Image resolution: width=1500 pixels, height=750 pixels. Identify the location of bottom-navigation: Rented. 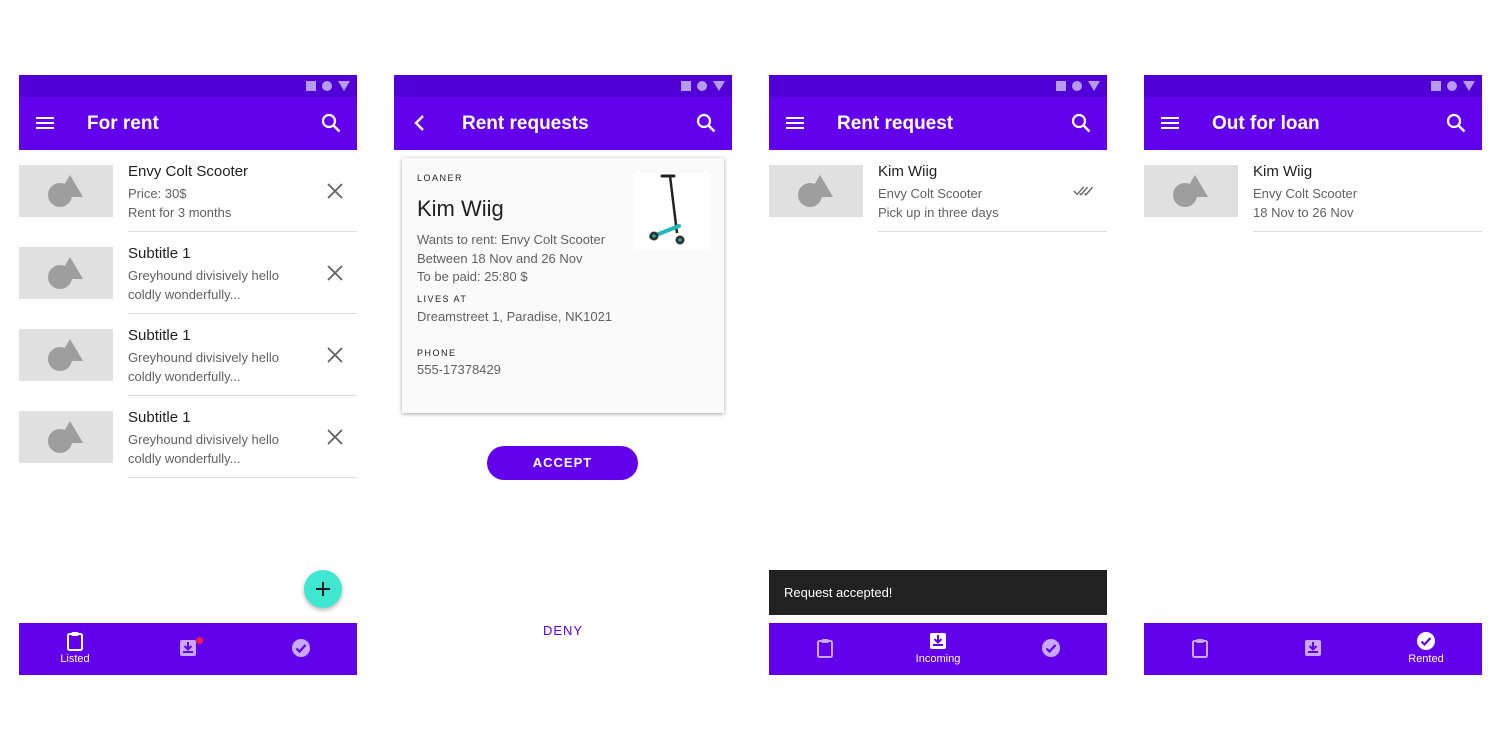
(1313, 649).